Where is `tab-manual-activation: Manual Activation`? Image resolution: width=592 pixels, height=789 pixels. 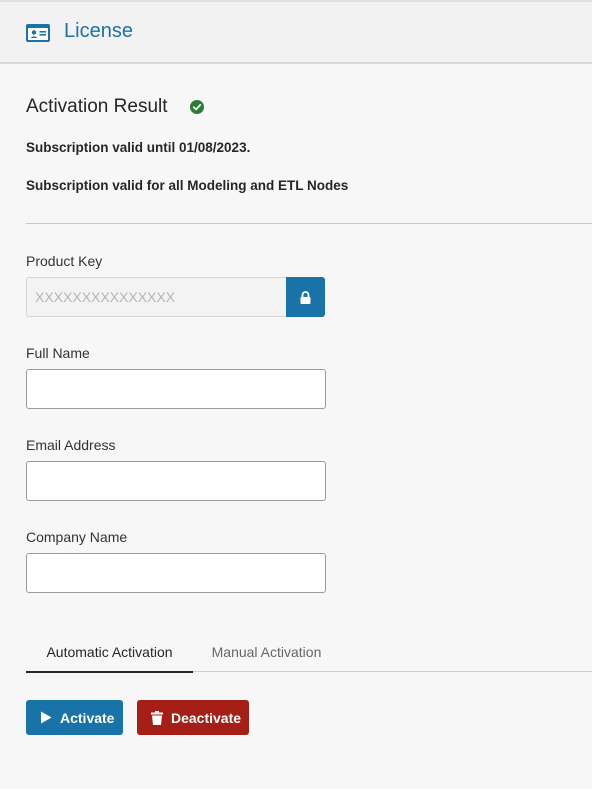
tab-manual-activation: Manual Activation is located at coordinates (266, 654).